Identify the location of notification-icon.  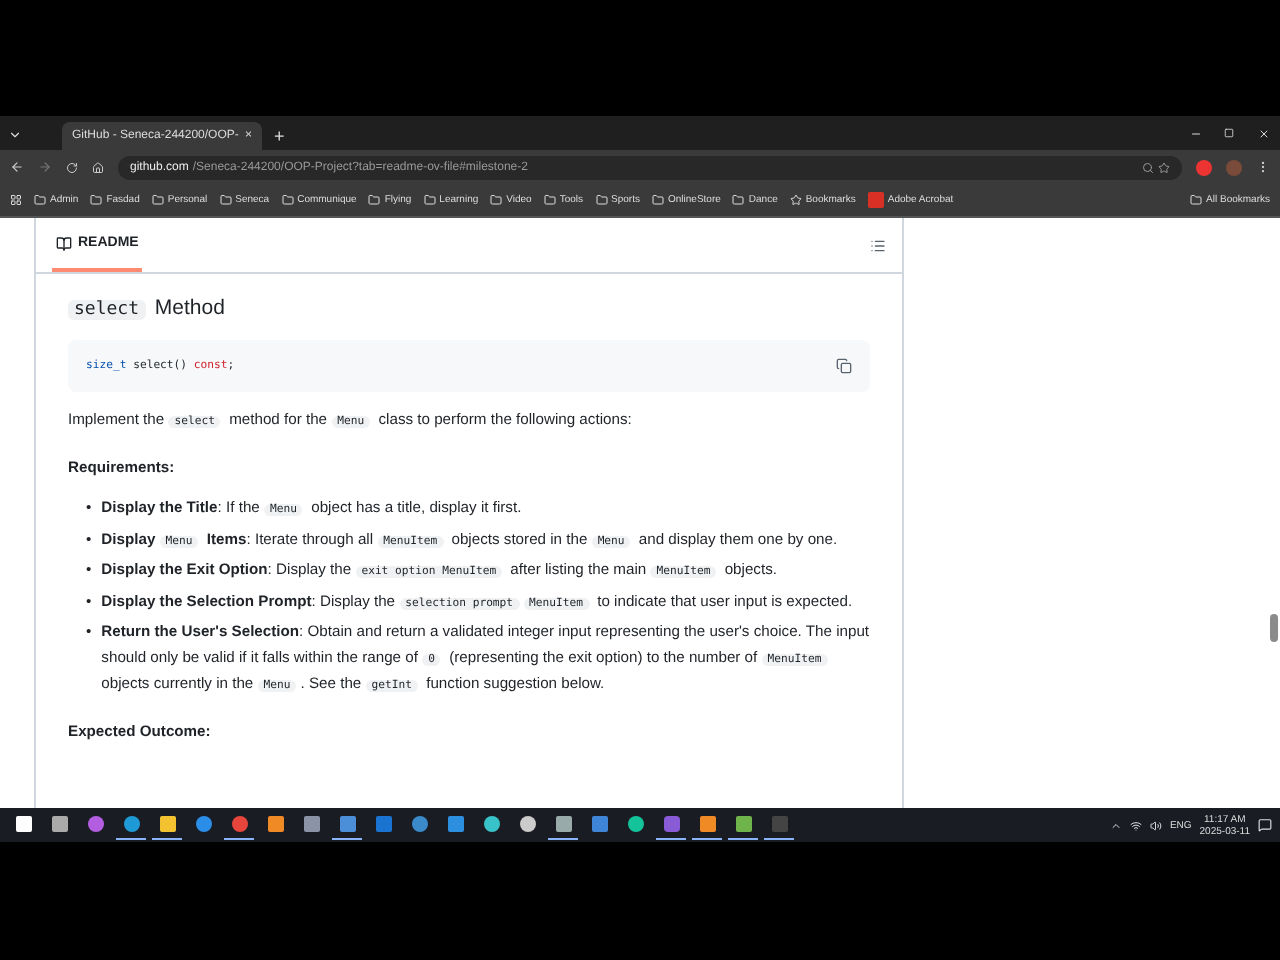
(1265, 825).